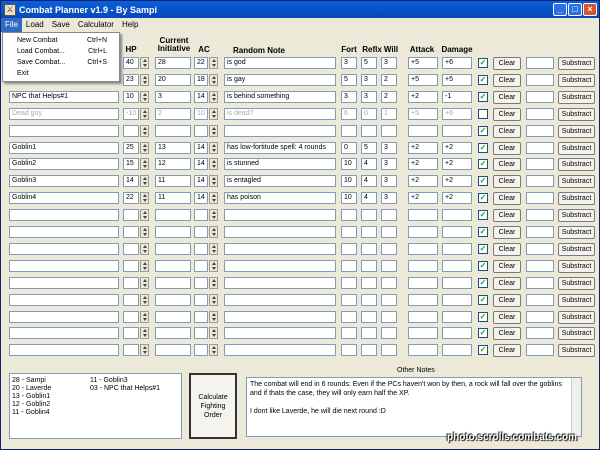 The height and width of the screenshot is (450, 600). I want to click on note-input: has low-fortitude spell: 4 rounds, so click(280, 148).